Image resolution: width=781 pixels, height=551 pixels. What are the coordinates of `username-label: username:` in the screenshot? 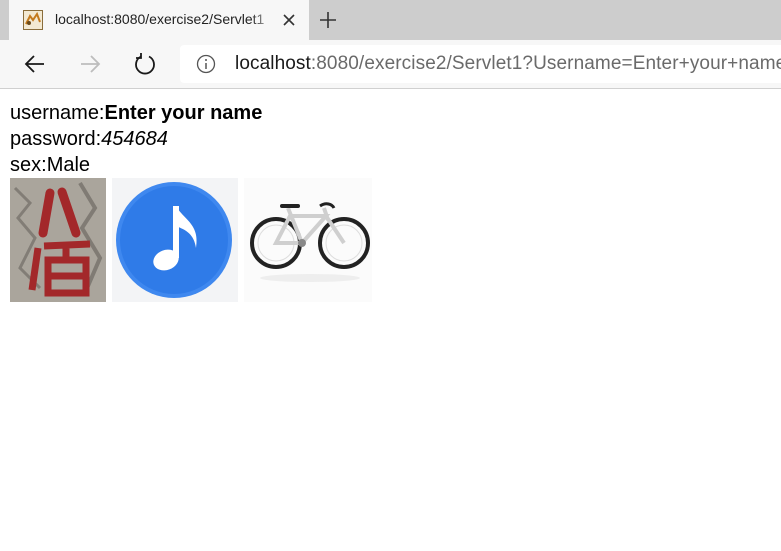 It's located at (57, 113).